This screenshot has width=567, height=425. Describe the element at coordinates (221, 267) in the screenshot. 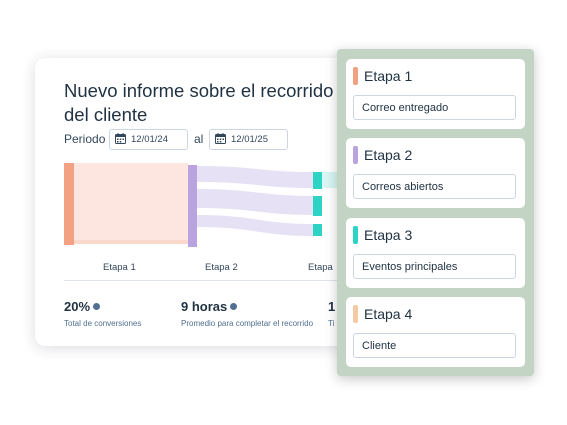

I see `chart-stage-label: Etapa 2` at that location.